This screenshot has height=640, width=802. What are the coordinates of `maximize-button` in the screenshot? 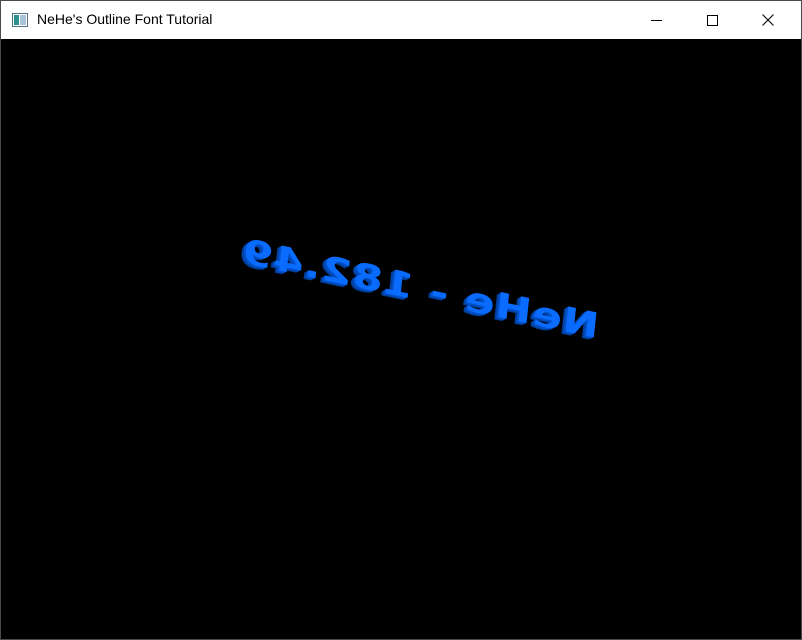 It's located at (712, 20).